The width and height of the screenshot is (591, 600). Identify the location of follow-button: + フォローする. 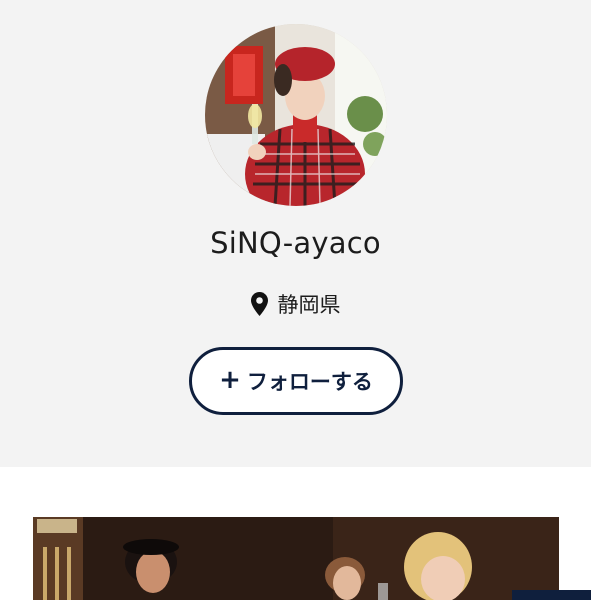
(296, 381).